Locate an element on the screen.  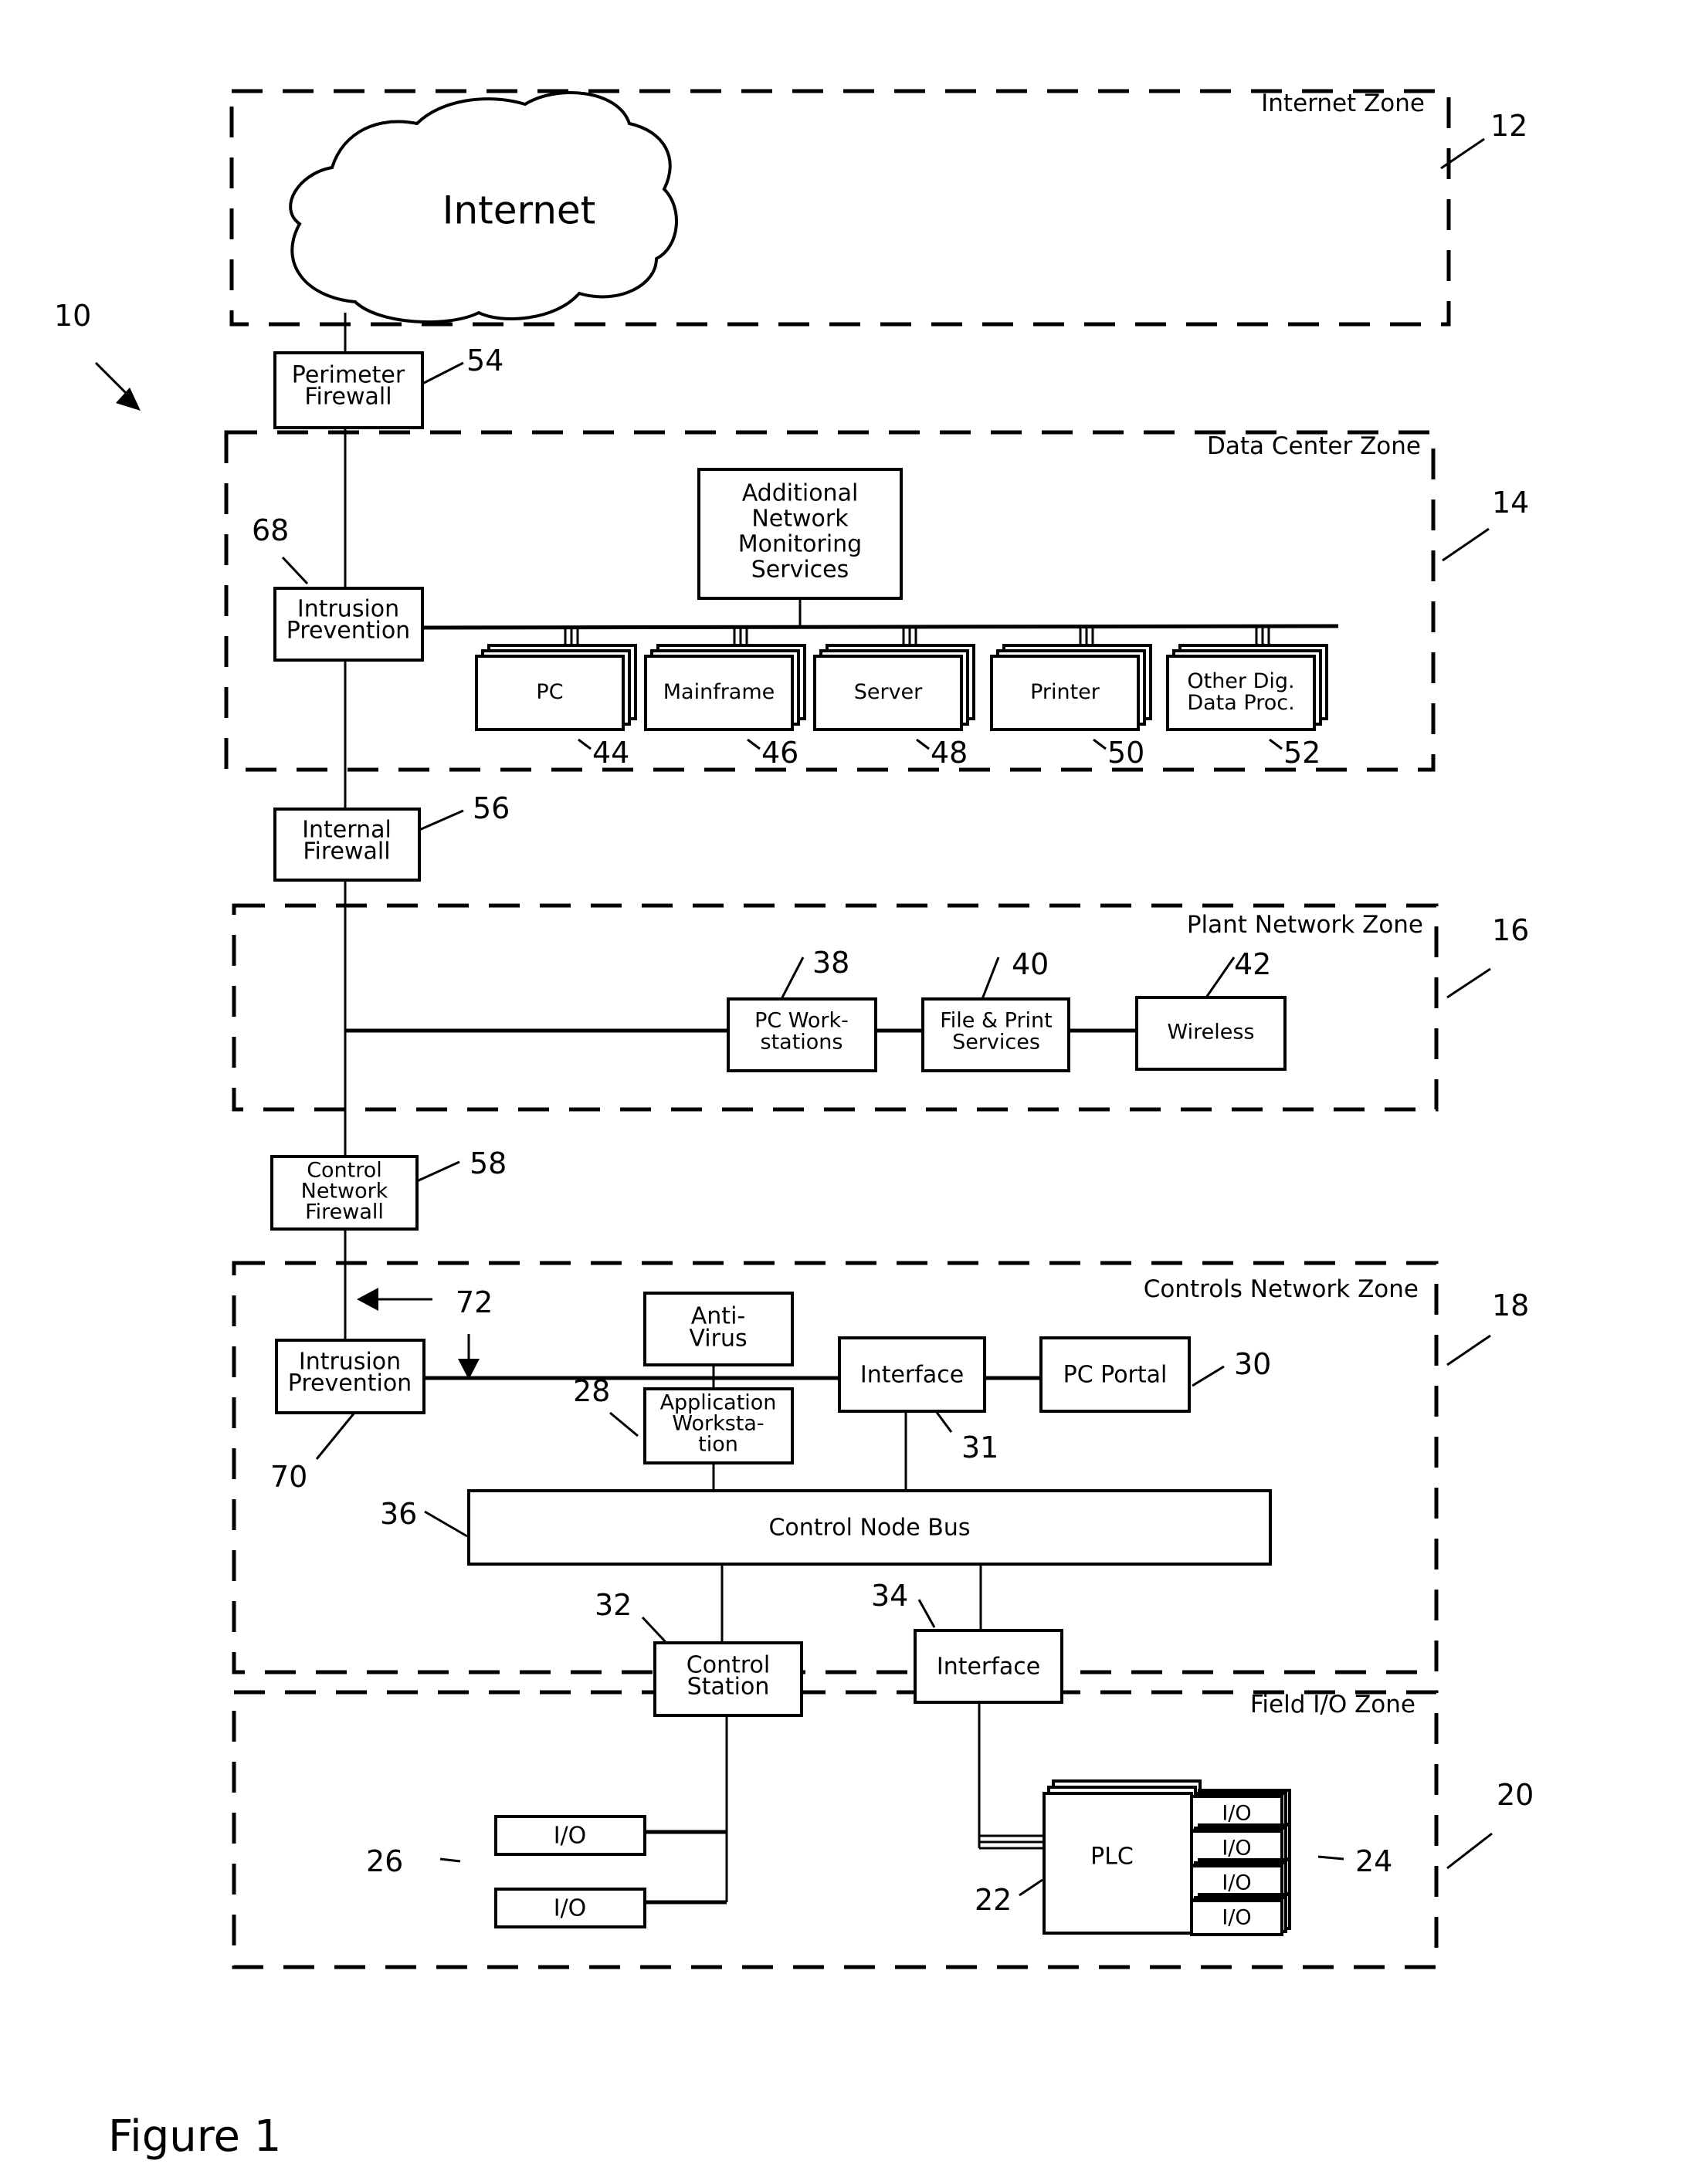
ref-38: 38 is located at coordinates (830, 963).